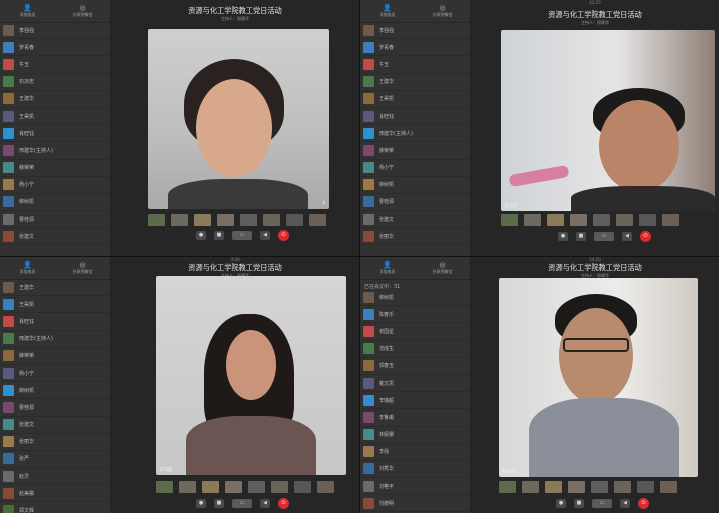 The width and height of the screenshot is (719, 513). I want to click on participant-row: 刘德明, so click(415, 504).